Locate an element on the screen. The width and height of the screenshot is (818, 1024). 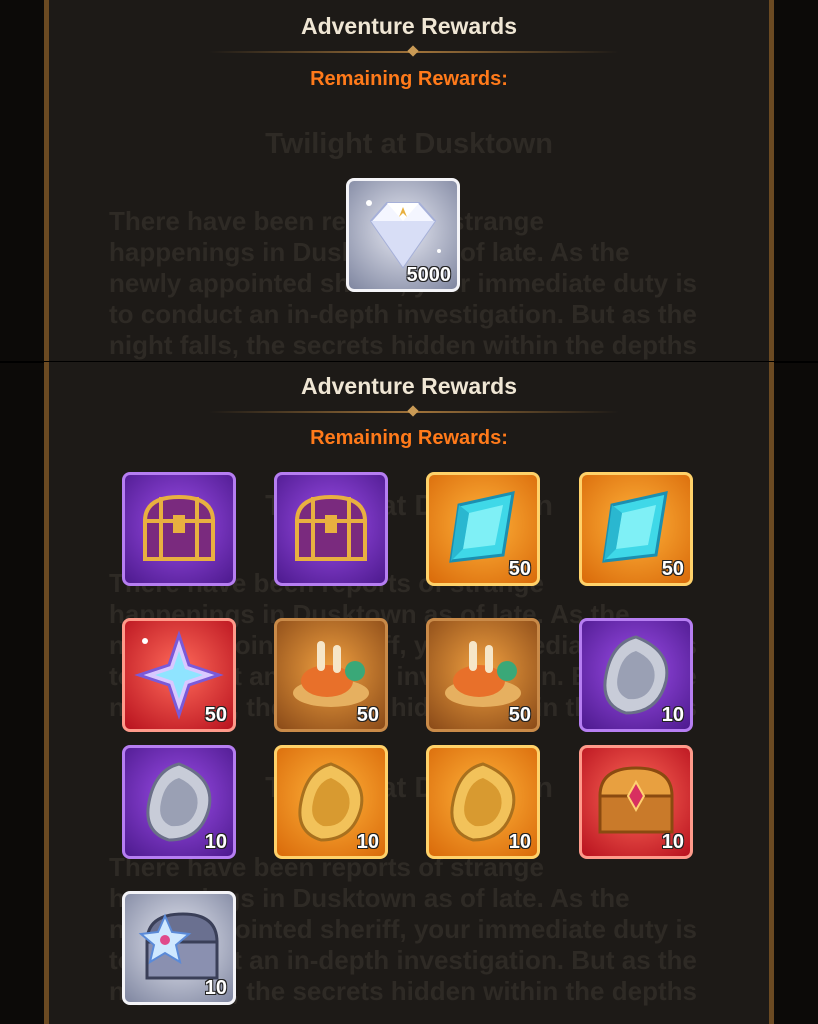
reward-quantity: 5000 is located at coordinates (429, 275).